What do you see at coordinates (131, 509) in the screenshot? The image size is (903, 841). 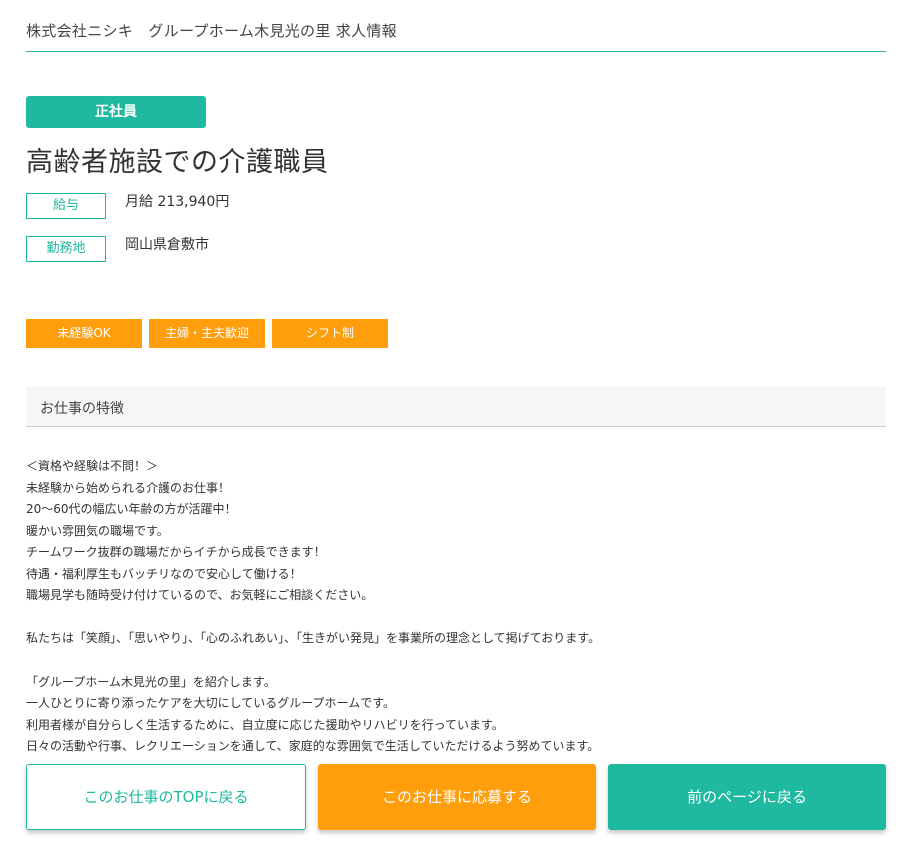 I see `description-line: 20～60代の幅広い年齢の方が活躍中！` at bounding box center [131, 509].